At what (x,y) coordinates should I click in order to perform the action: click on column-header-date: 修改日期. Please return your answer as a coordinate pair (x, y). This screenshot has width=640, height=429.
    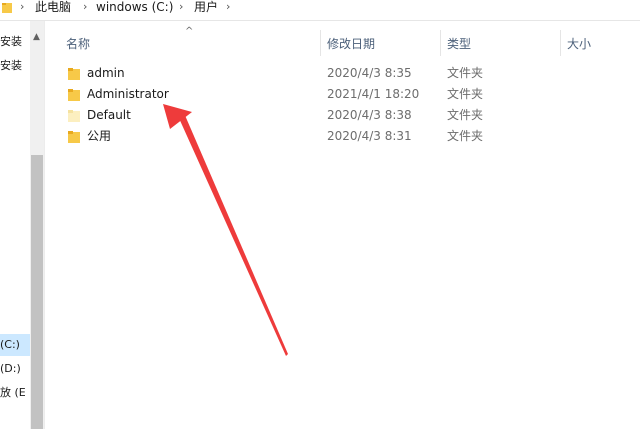
    Looking at the image, I should click on (351, 44).